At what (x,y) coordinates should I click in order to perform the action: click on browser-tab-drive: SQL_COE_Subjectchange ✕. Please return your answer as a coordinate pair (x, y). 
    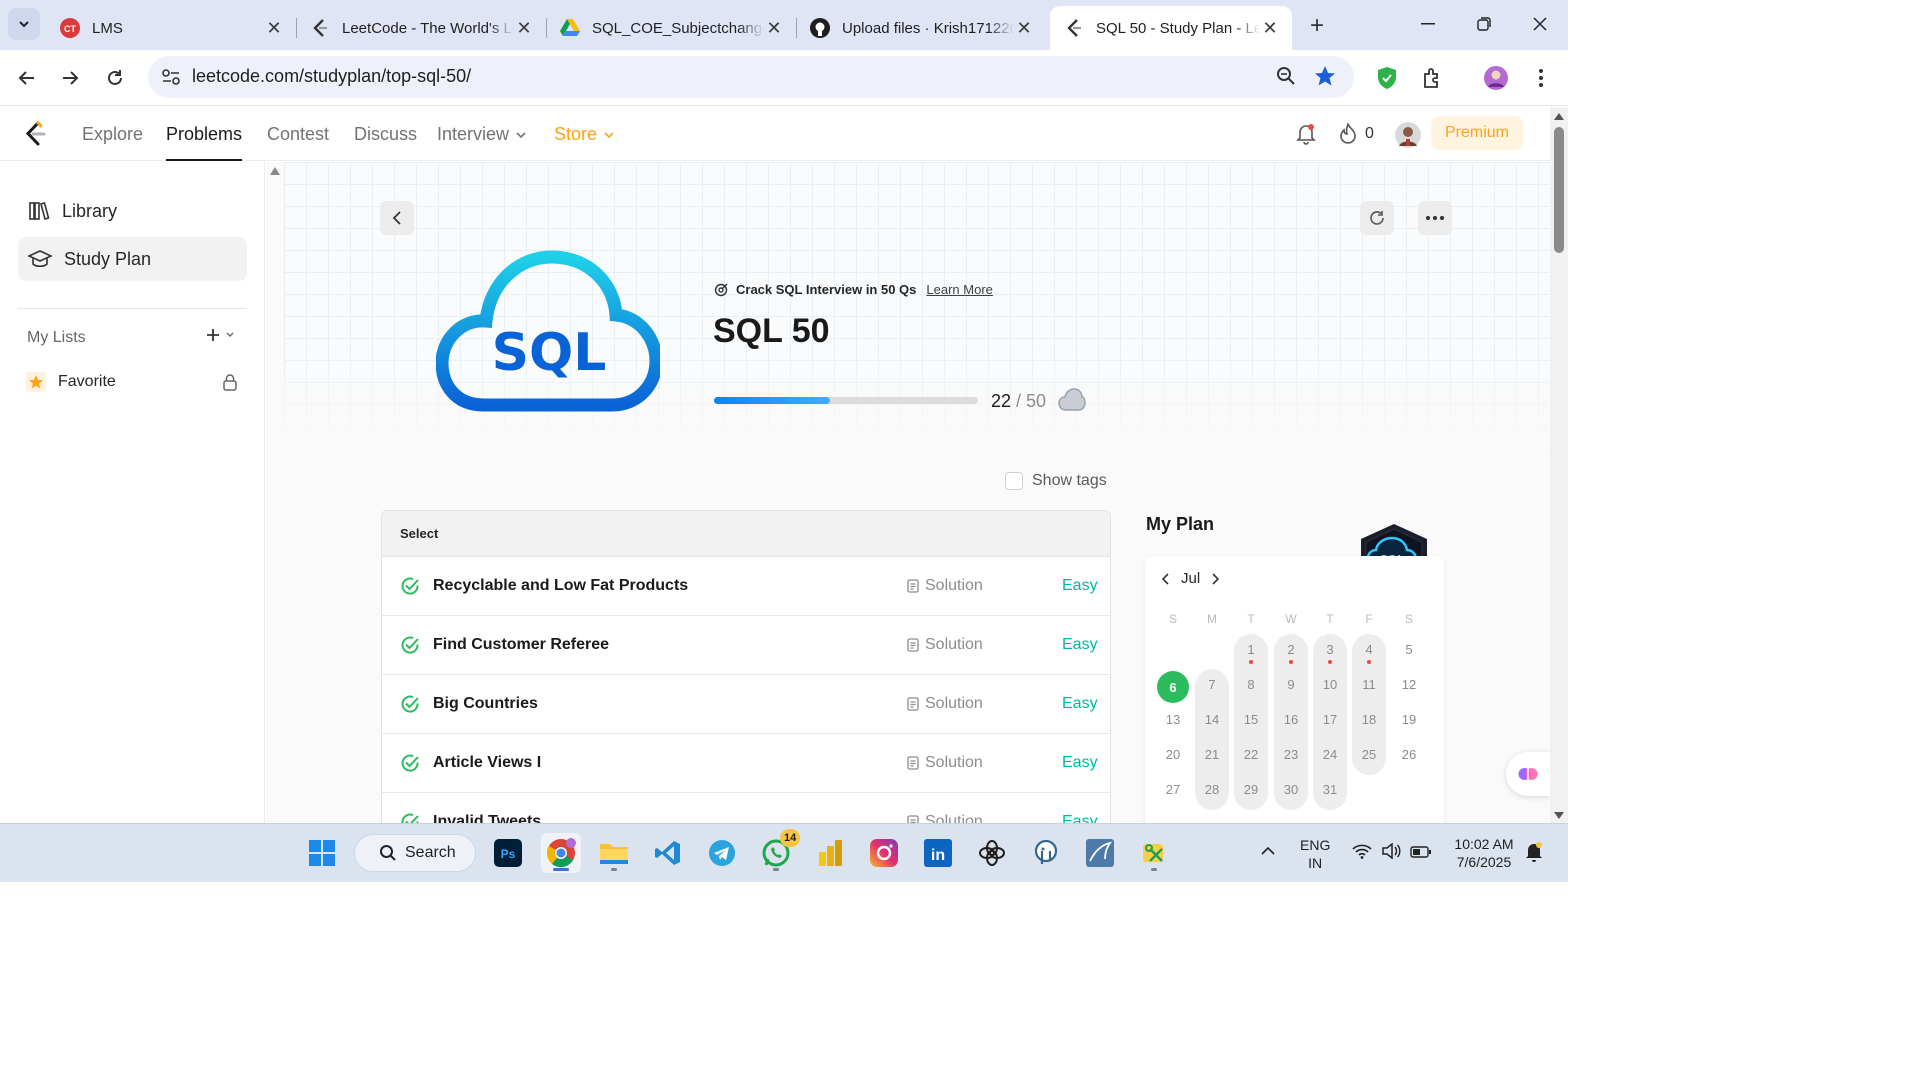
    Looking at the image, I should click on (671, 28).